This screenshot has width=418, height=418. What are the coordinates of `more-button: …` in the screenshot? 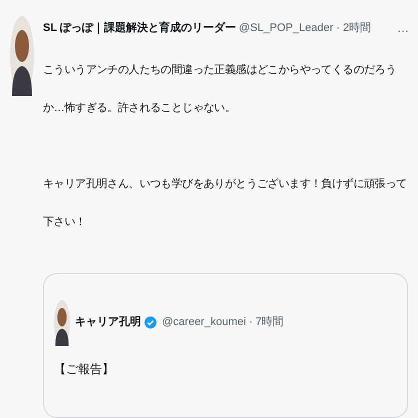 It's located at (403, 28).